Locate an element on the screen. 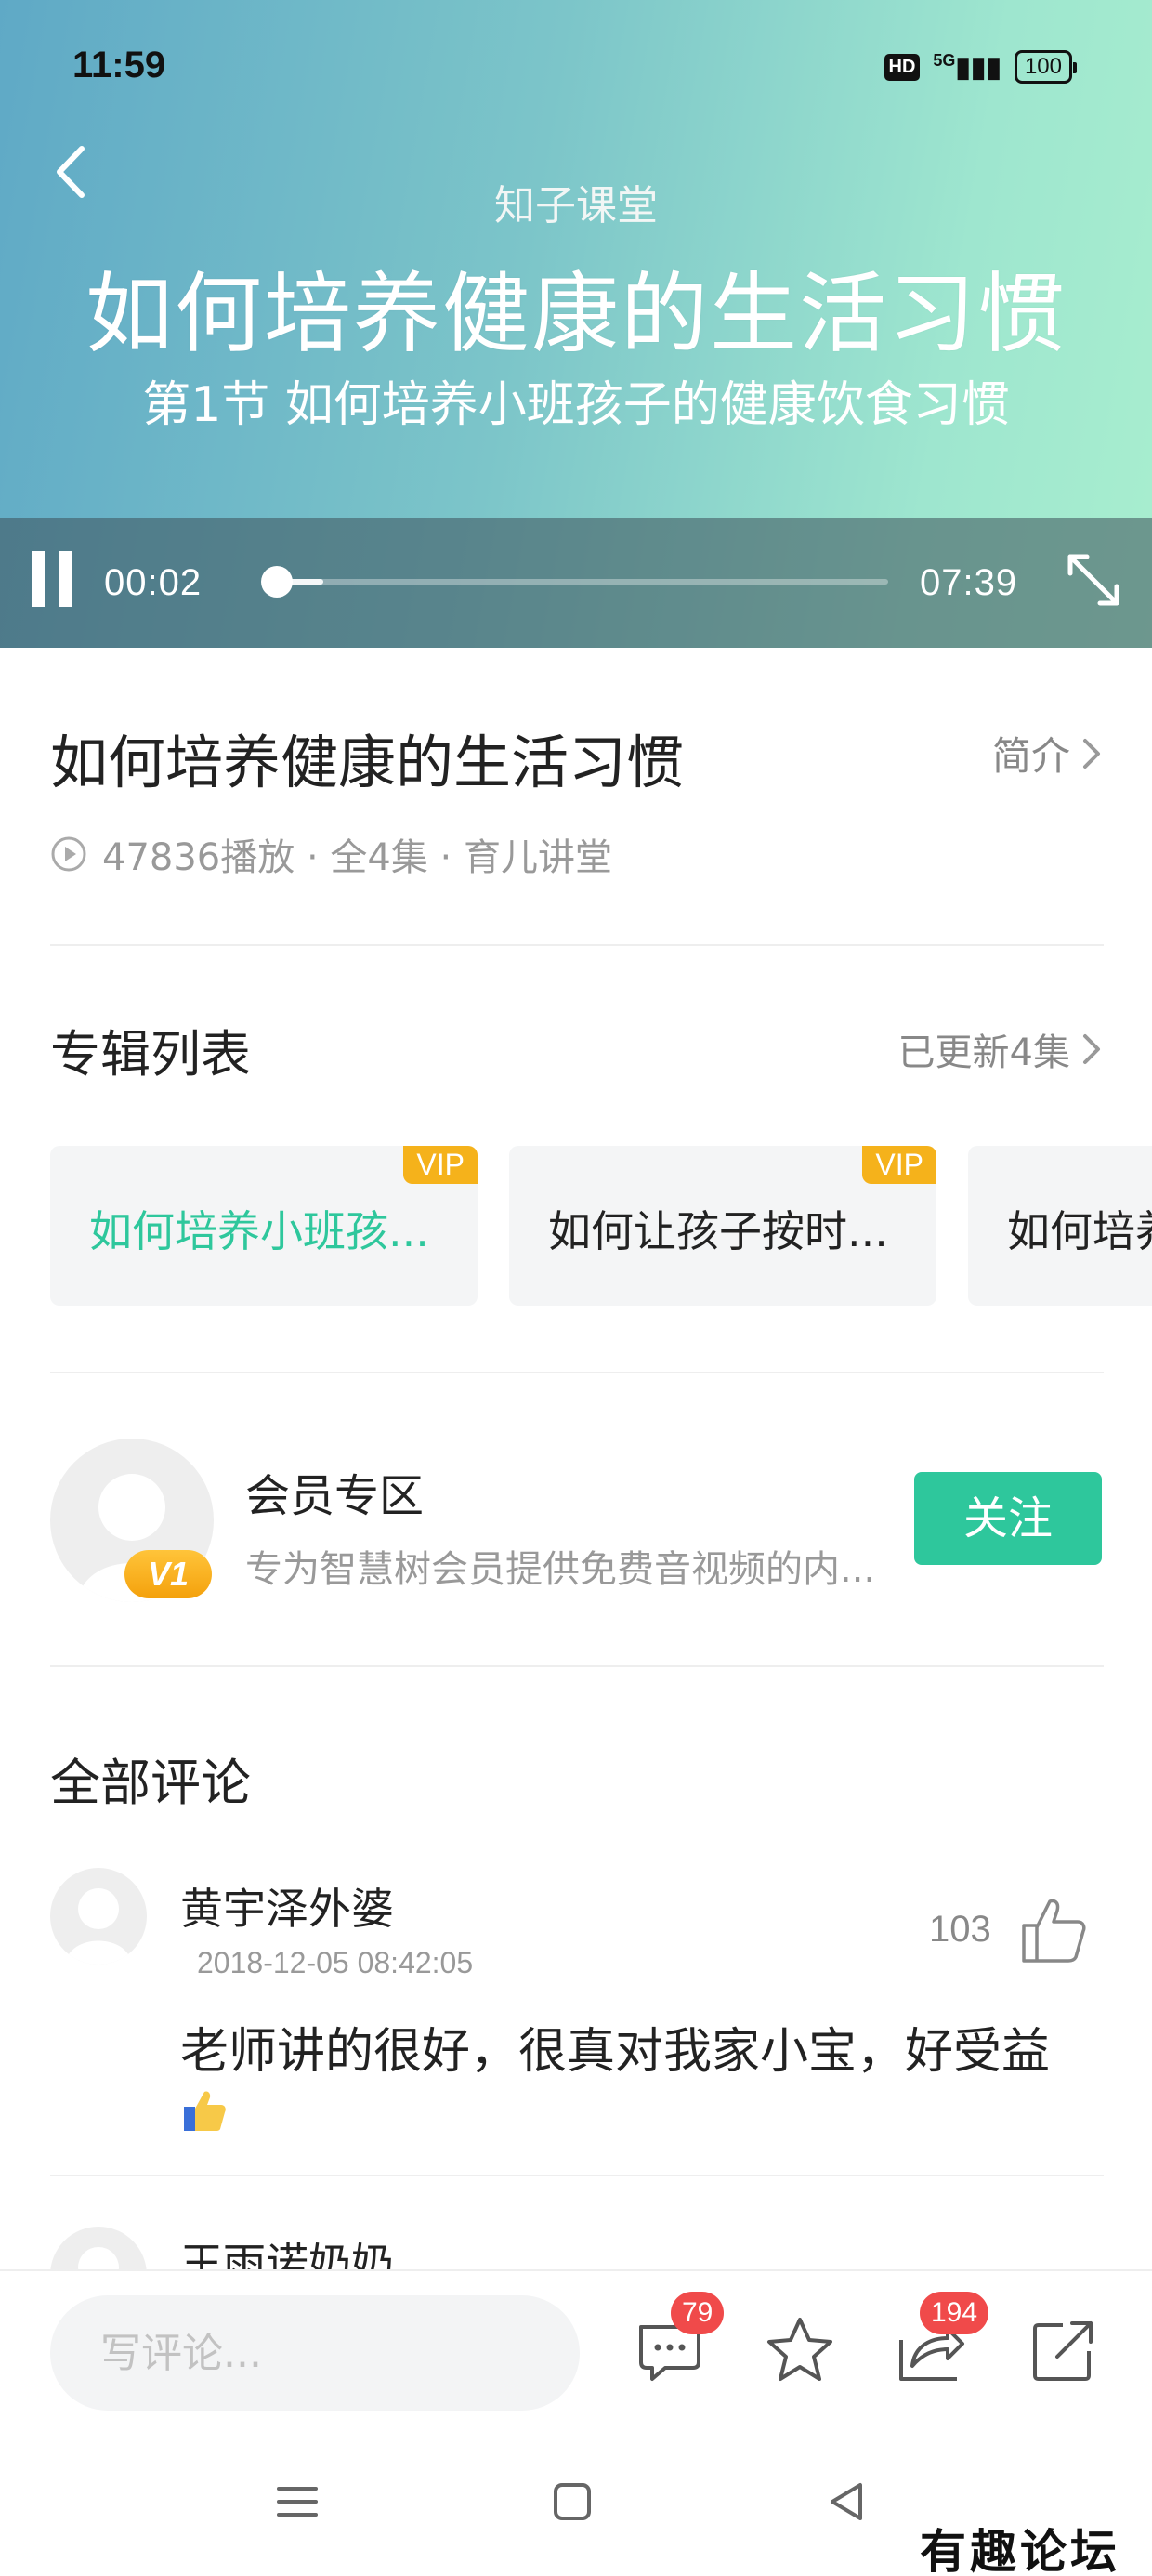 Image resolution: width=1152 pixels, height=2576 pixels. comment-count-badge: 79 is located at coordinates (698, 2313).